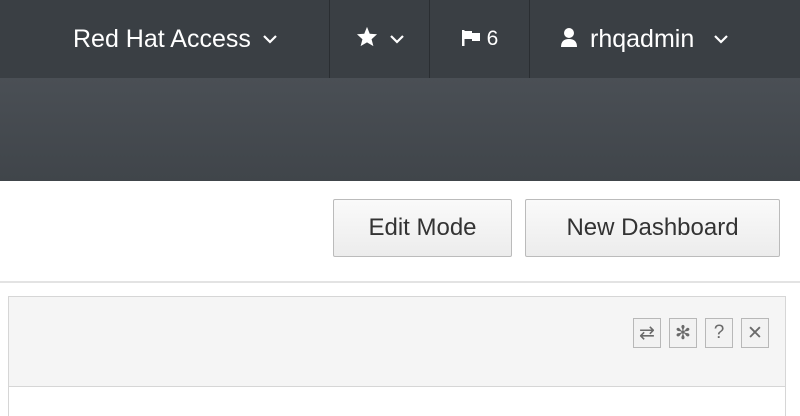  What do you see at coordinates (755, 333) in the screenshot?
I see `close-icon: ✕` at bounding box center [755, 333].